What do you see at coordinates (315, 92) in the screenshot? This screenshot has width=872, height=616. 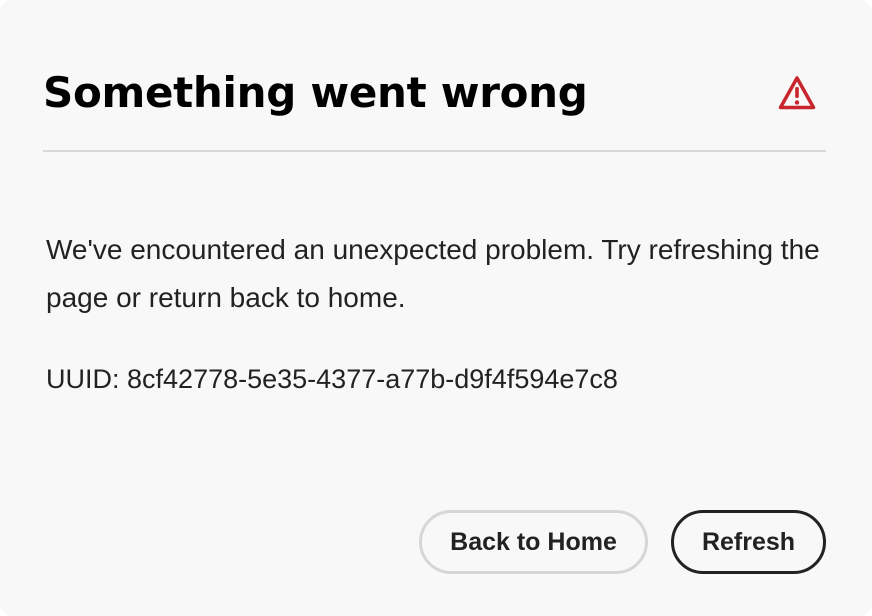 I see `dialog-title: Something went wrong` at bounding box center [315, 92].